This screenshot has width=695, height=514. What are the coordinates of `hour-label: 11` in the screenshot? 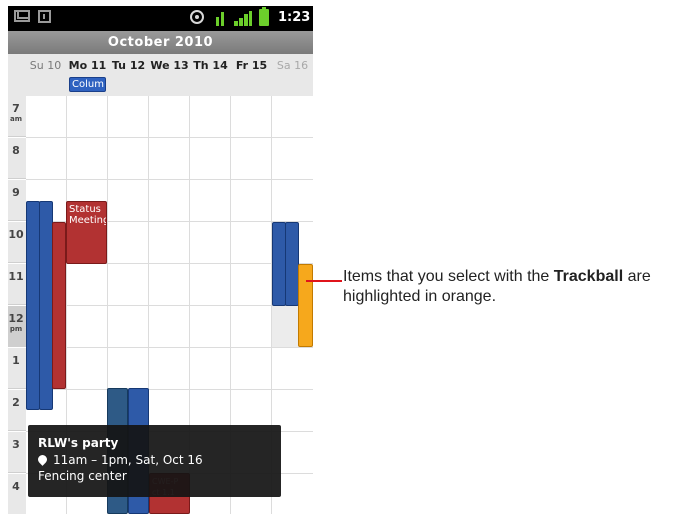 It's located at (17, 284).